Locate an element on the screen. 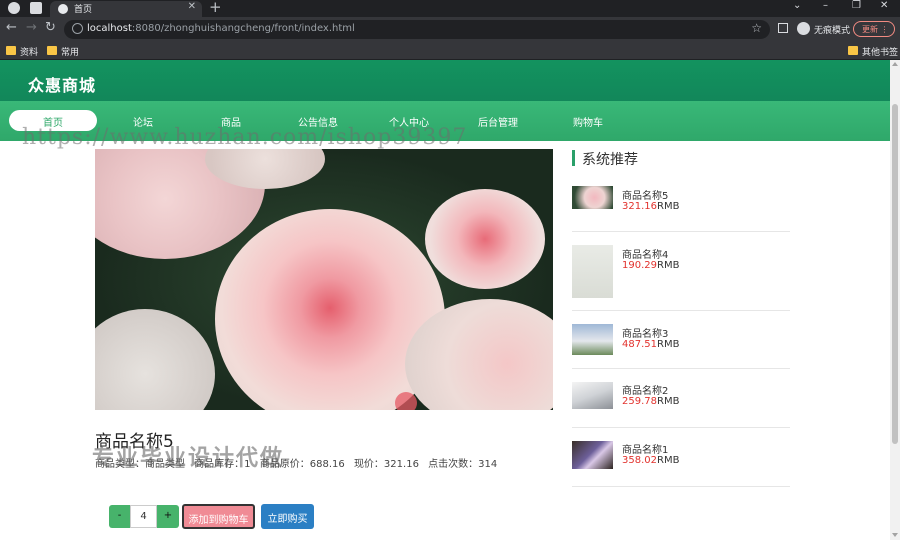 The height and width of the screenshot is (540, 900). page-scrollbar is located at coordinates (895, 300).